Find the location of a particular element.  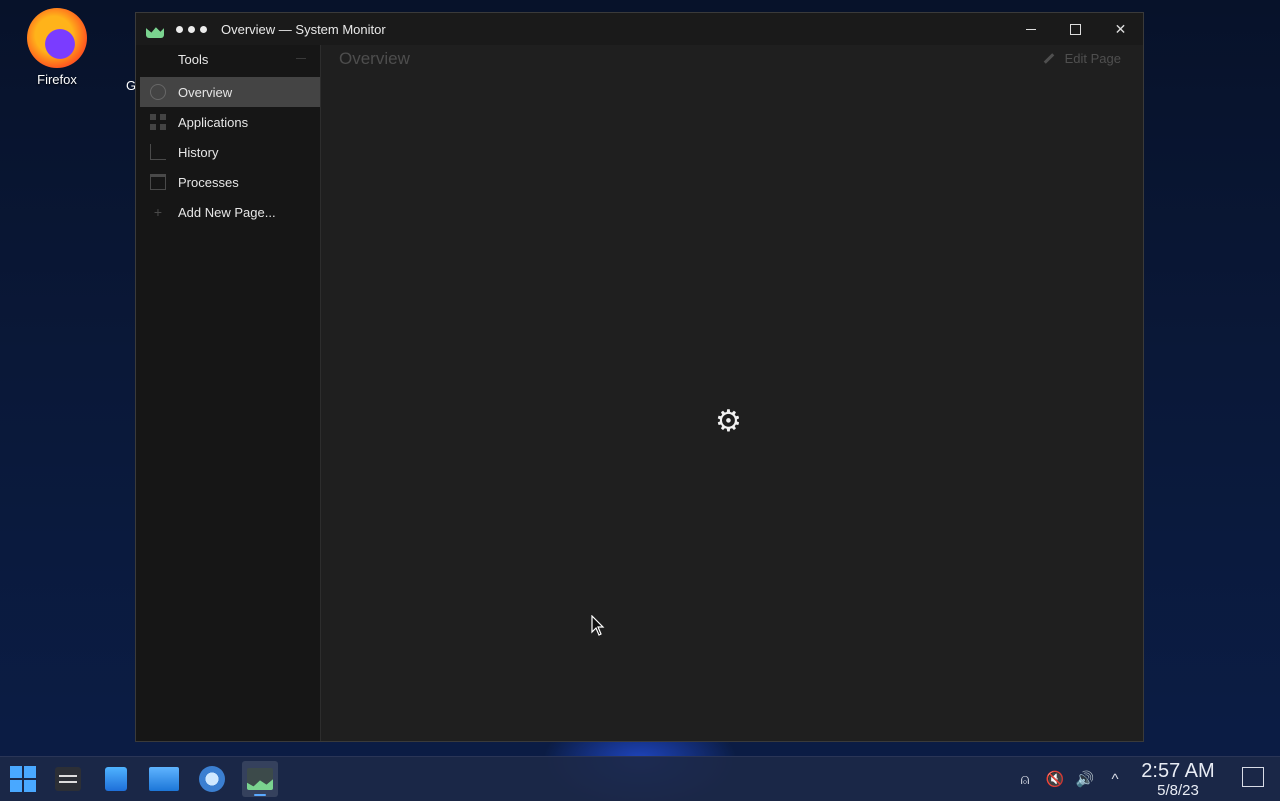

close-button: ✕ is located at coordinates (1120, 29).